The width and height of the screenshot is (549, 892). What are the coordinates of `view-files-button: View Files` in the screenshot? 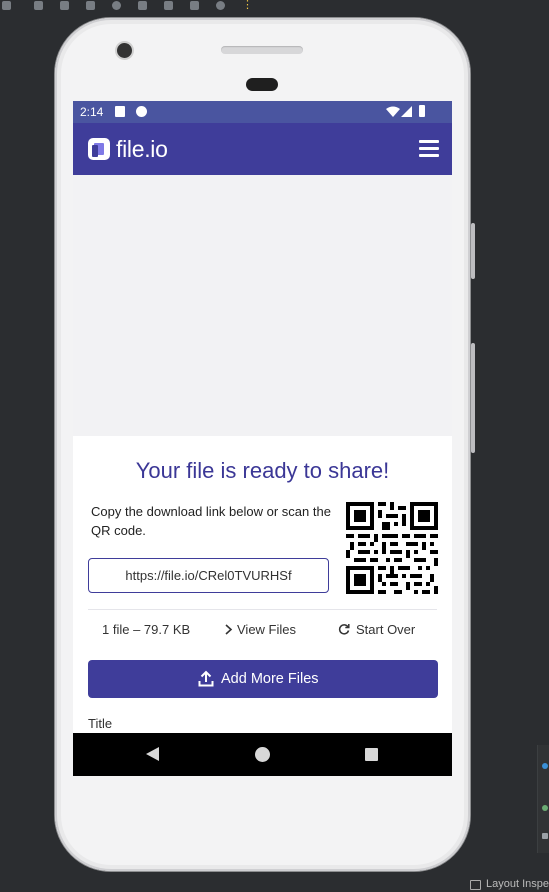 It's located at (260, 629).